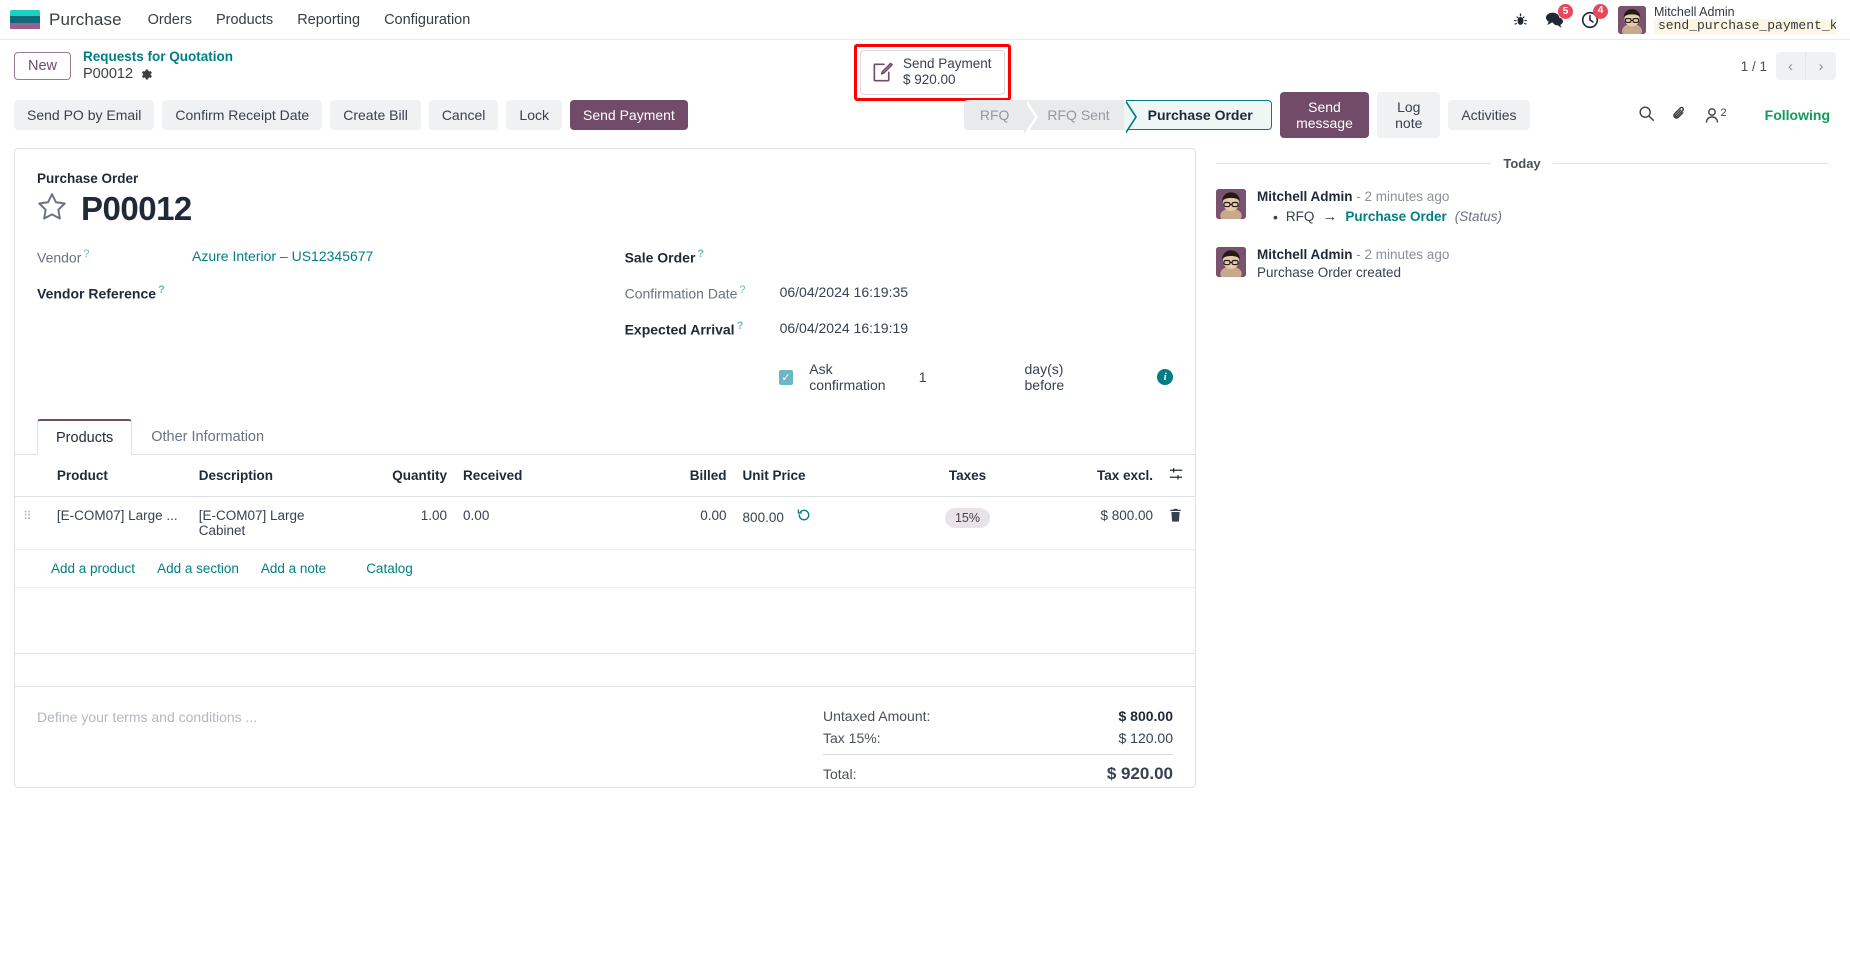  I want to click on bug-icon, so click(1520, 19).